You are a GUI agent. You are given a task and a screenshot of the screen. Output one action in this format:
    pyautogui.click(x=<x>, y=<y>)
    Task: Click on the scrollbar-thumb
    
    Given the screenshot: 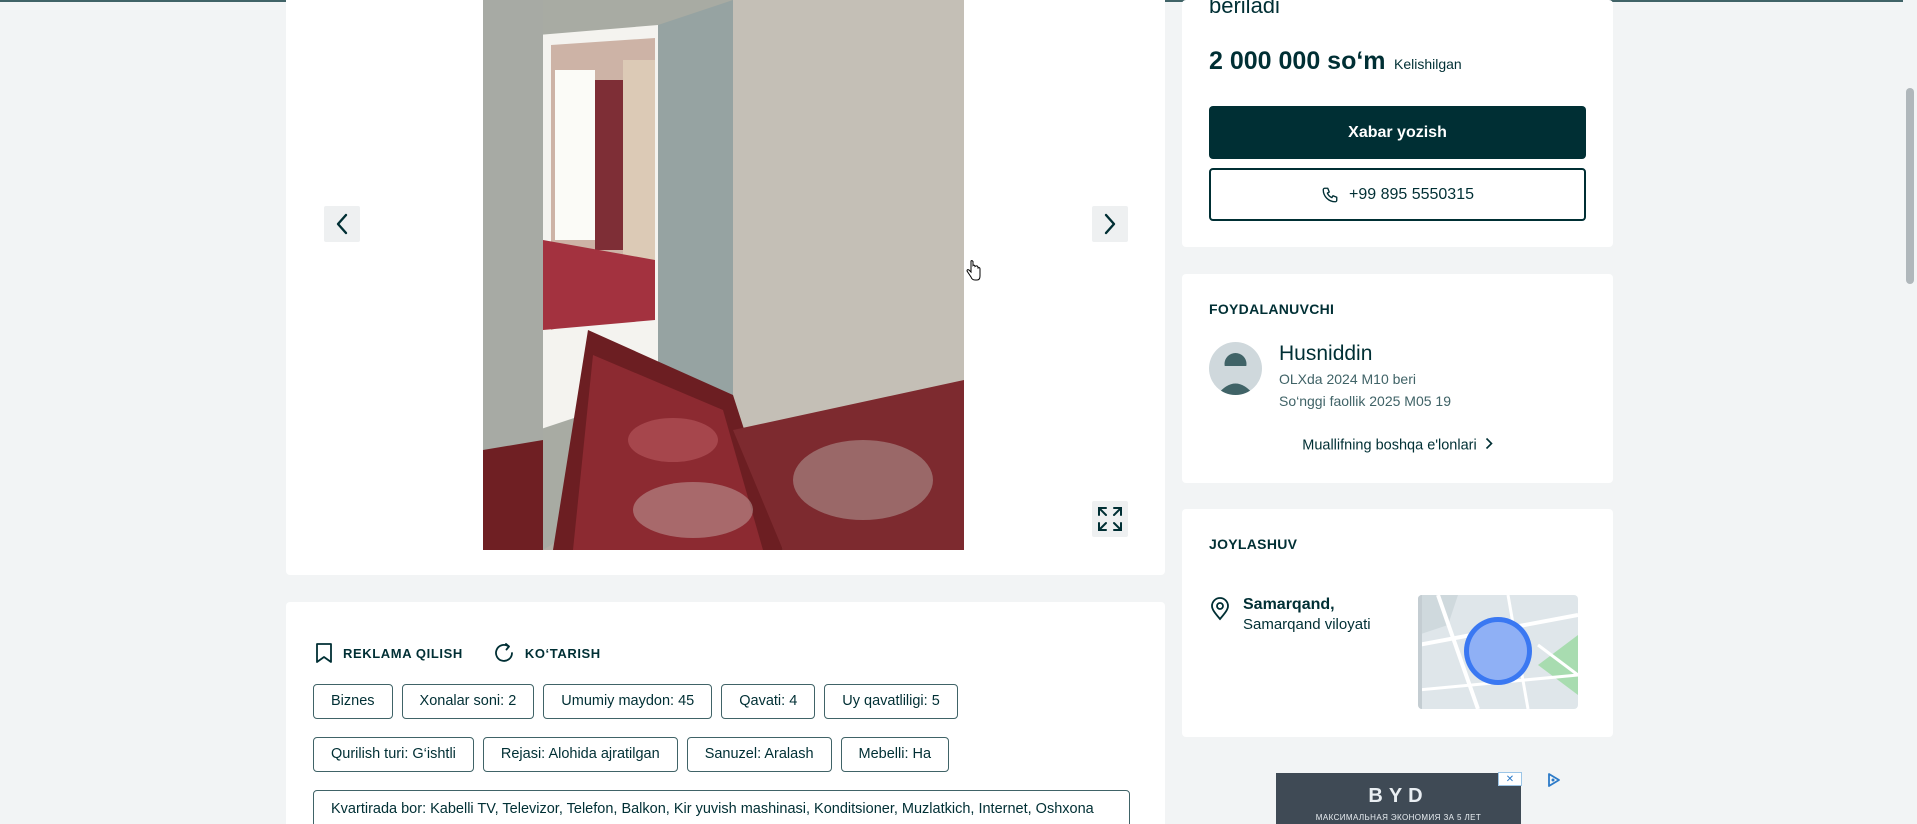 What is the action you would take?
    pyautogui.click(x=1910, y=186)
    